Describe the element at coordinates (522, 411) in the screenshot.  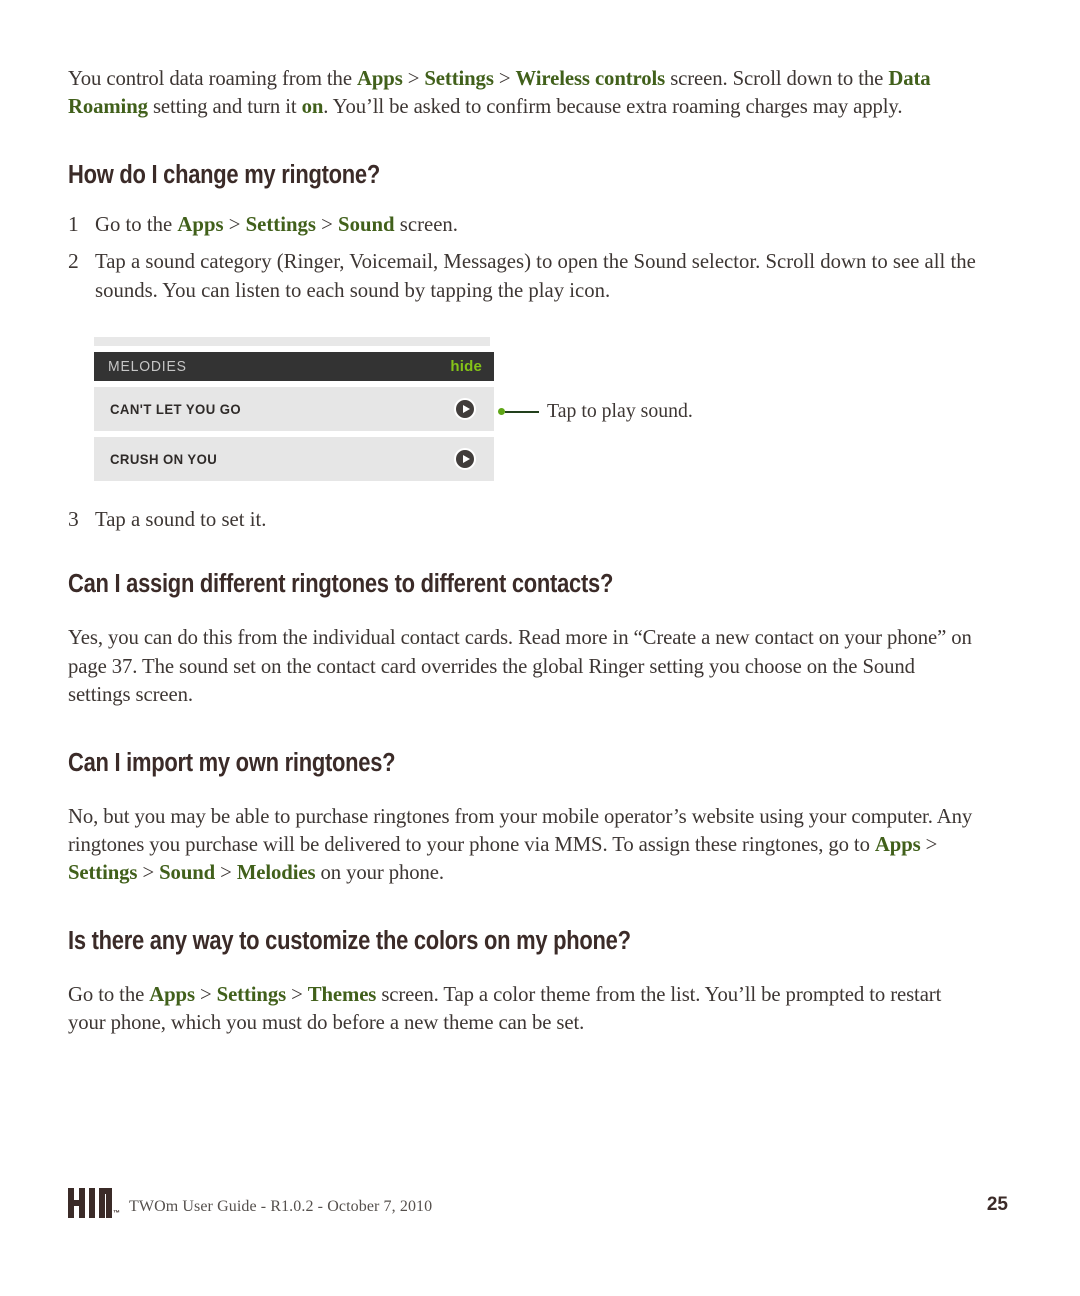
I see `callout-leader-line` at that location.